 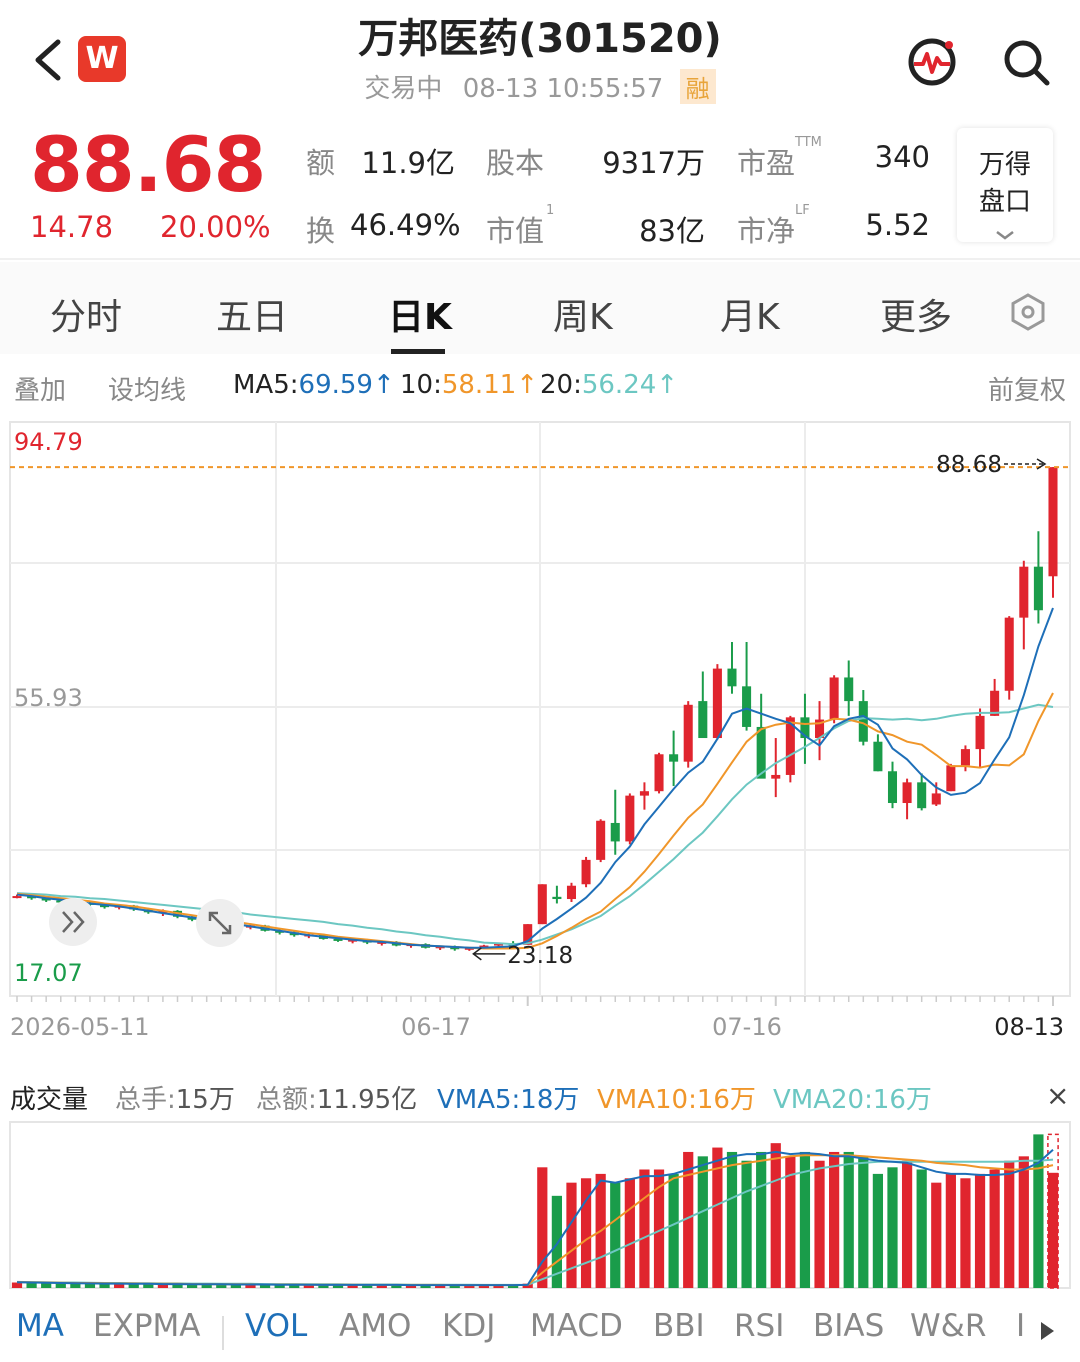 I want to click on set-ma-button: 设均线, so click(x=147, y=388).